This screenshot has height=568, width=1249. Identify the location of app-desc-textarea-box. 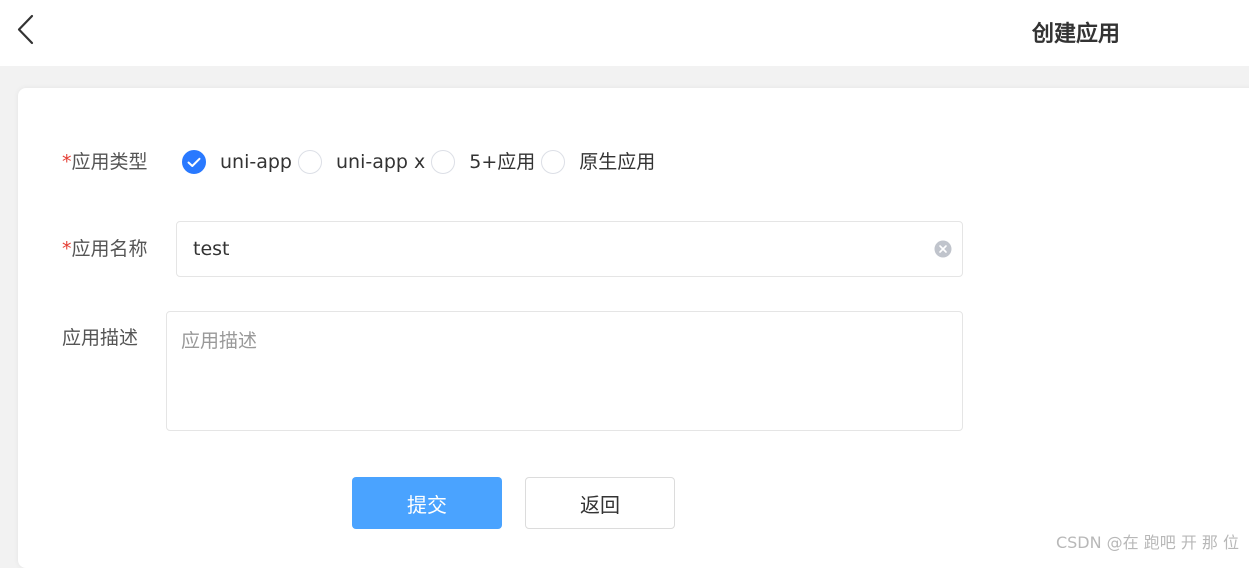
(564, 371).